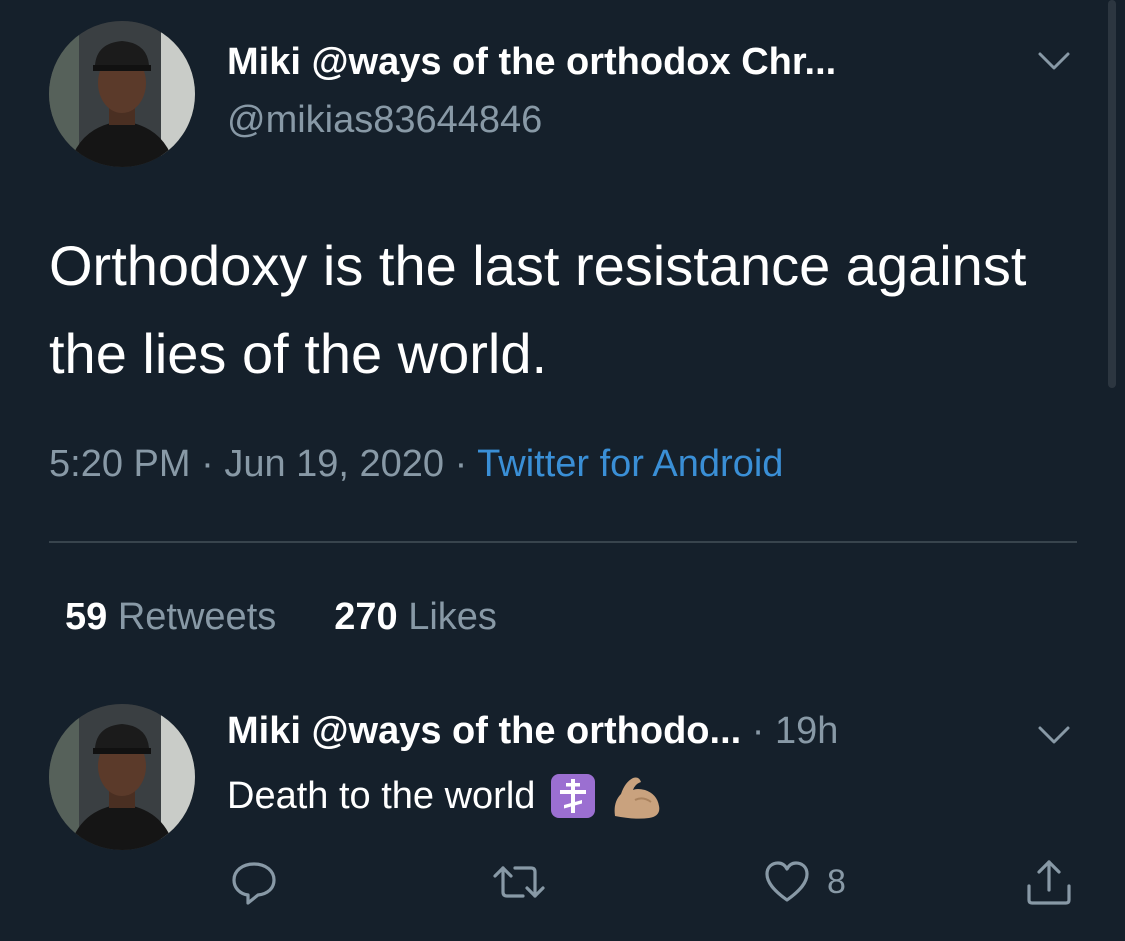 Image resolution: width=1125 pixels, height=941 pixels. I want to click on reply-like-count: 8, so click(836, 881).